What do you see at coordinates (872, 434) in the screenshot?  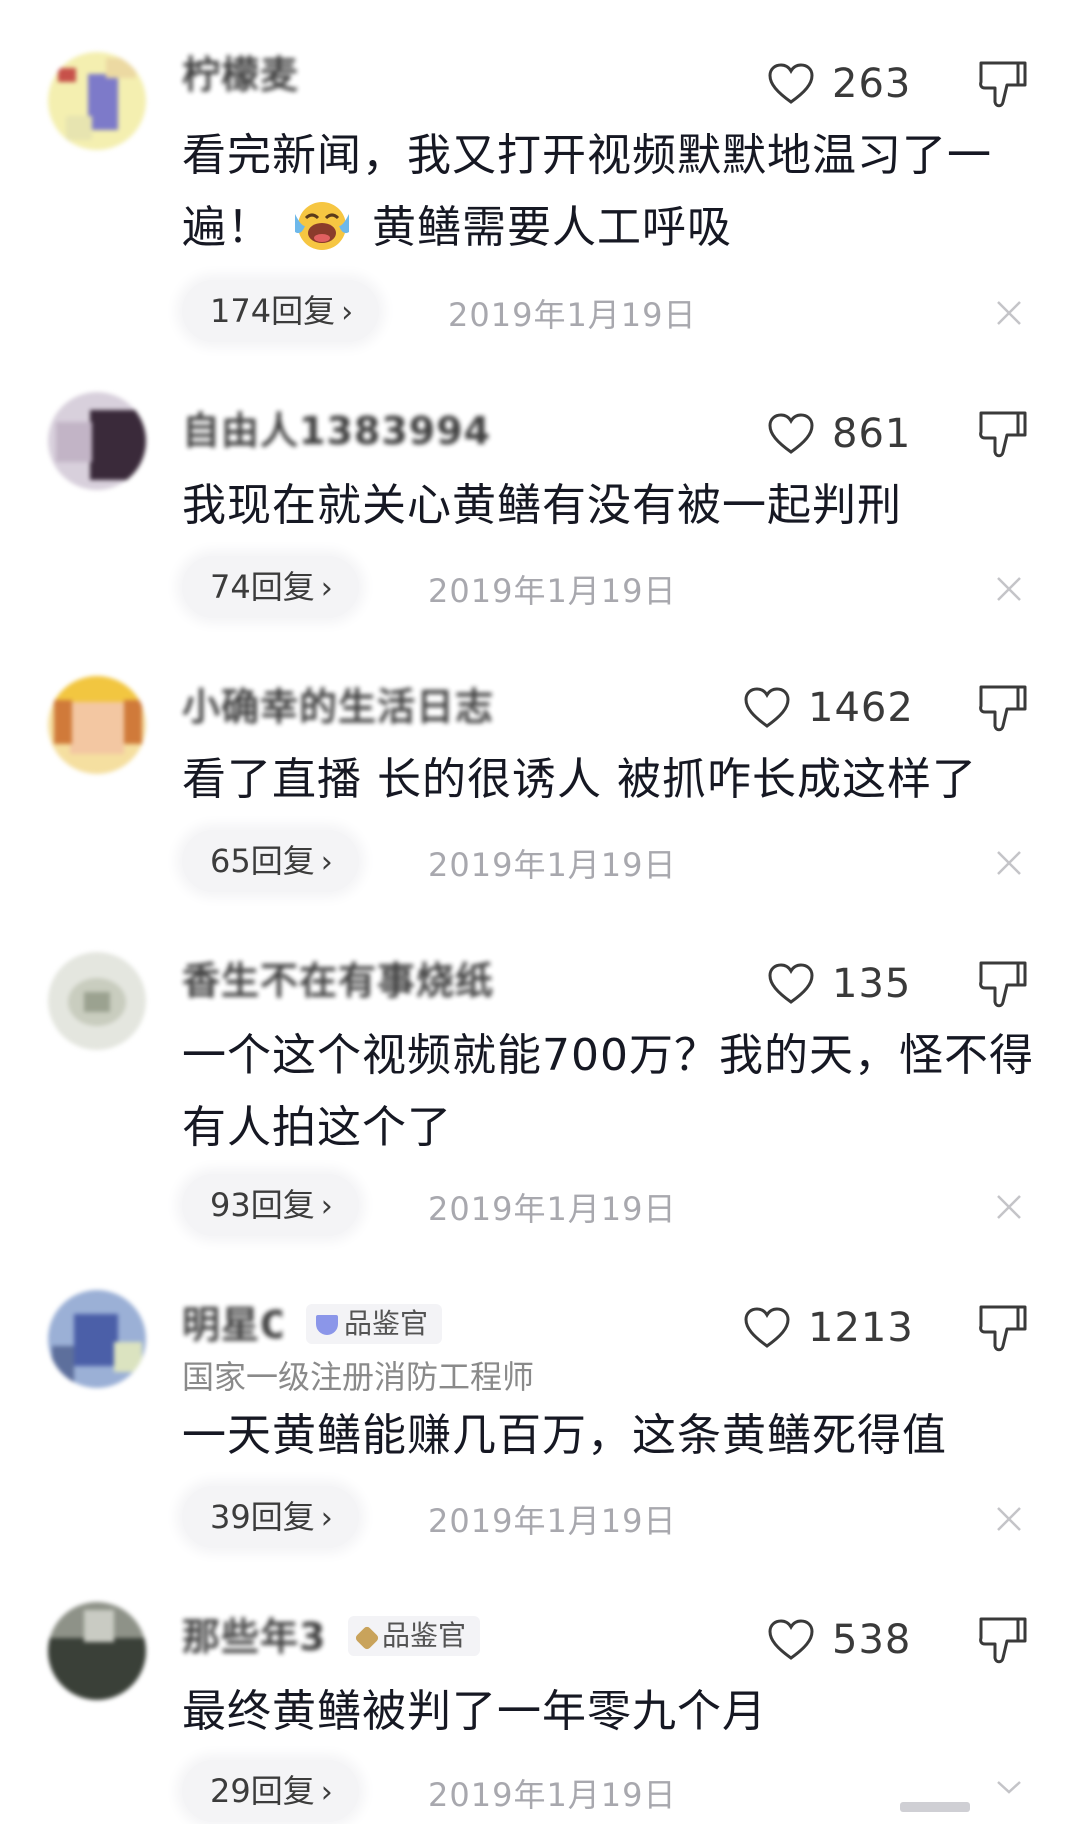 I see `like-count: 861` at bounding box center [872, 434].